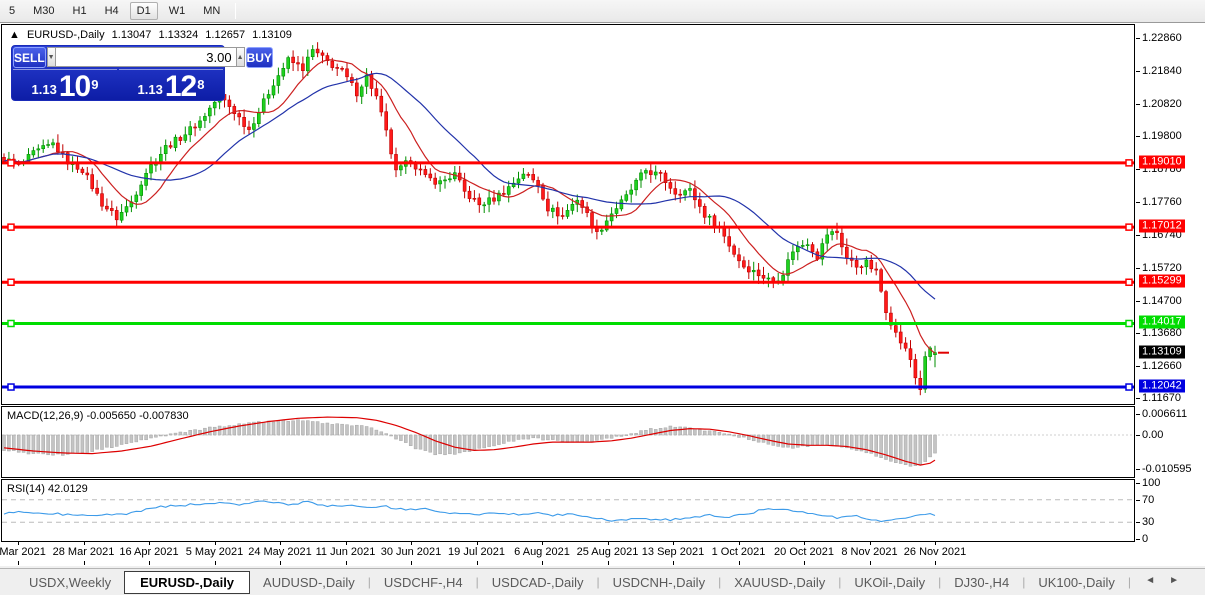 The width and height of the screenshot is (1205, 595). Describe the element at coordinates (29, 57) in the screenshot. I see `sell-button: SELL` at that location.